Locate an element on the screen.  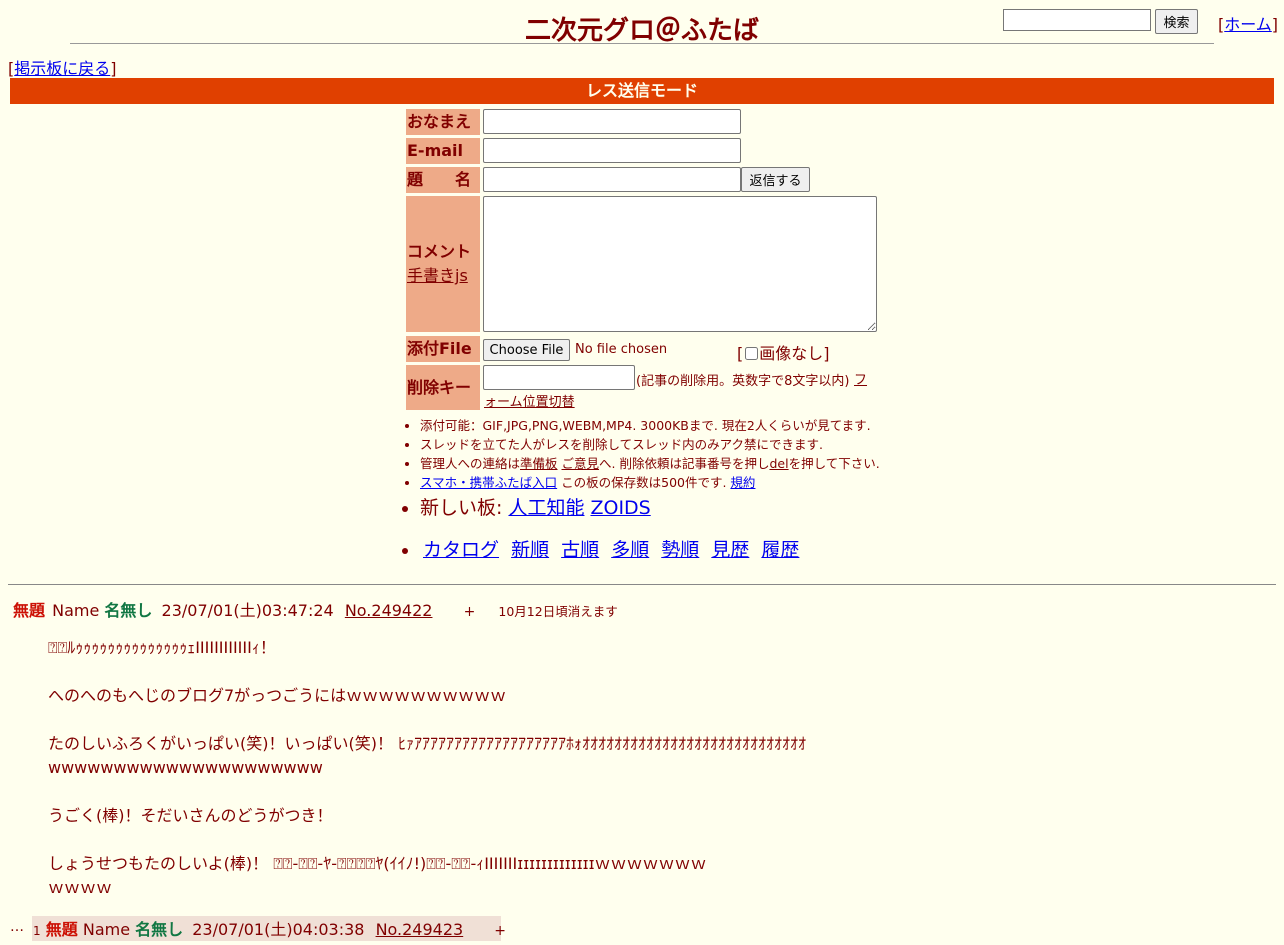
post-subject: 無題 is located at coordinates (29, 610).